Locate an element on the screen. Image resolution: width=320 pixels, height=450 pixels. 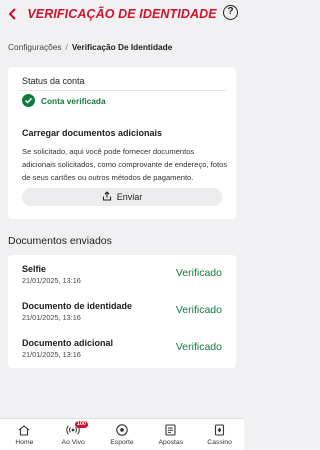
check-circle-icon is located at coordinates (28, 100).